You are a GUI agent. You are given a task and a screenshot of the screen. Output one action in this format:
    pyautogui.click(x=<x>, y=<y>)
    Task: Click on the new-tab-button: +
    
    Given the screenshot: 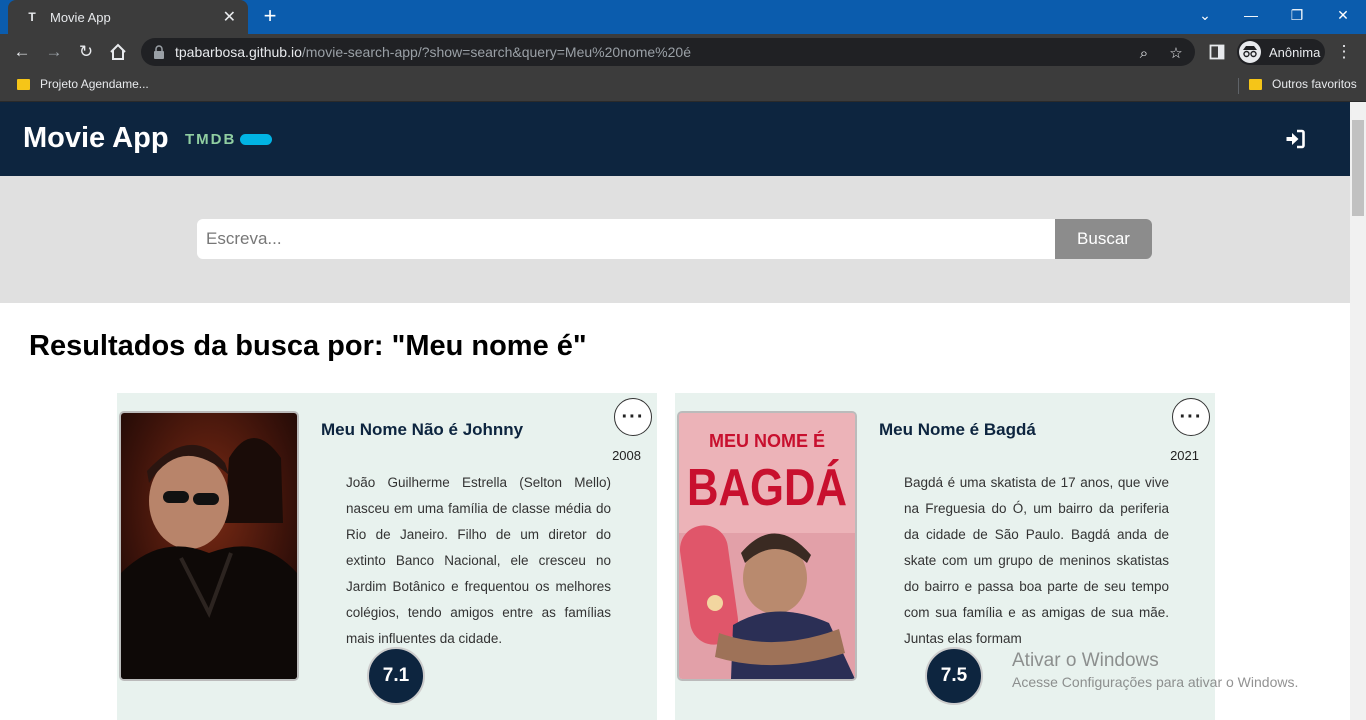 What is the action you would take?
    pyautogui.click(x=270, y=16)
    